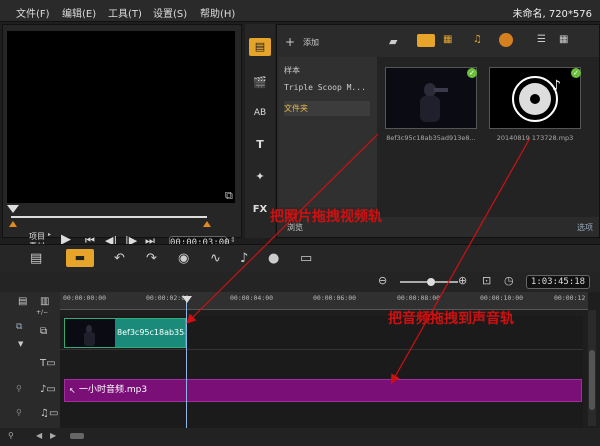  I want to click on annotation-audio-to-sound: 把音频拖拽到声音轨, so click(451, 319).